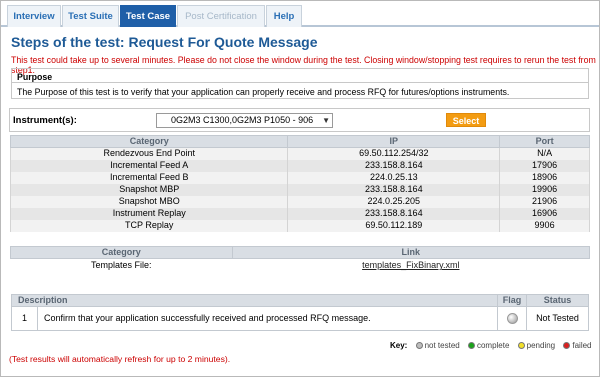  I want to click on table-row: Incremental Feed B 224.0.25.13 18906, so click(299, 177).